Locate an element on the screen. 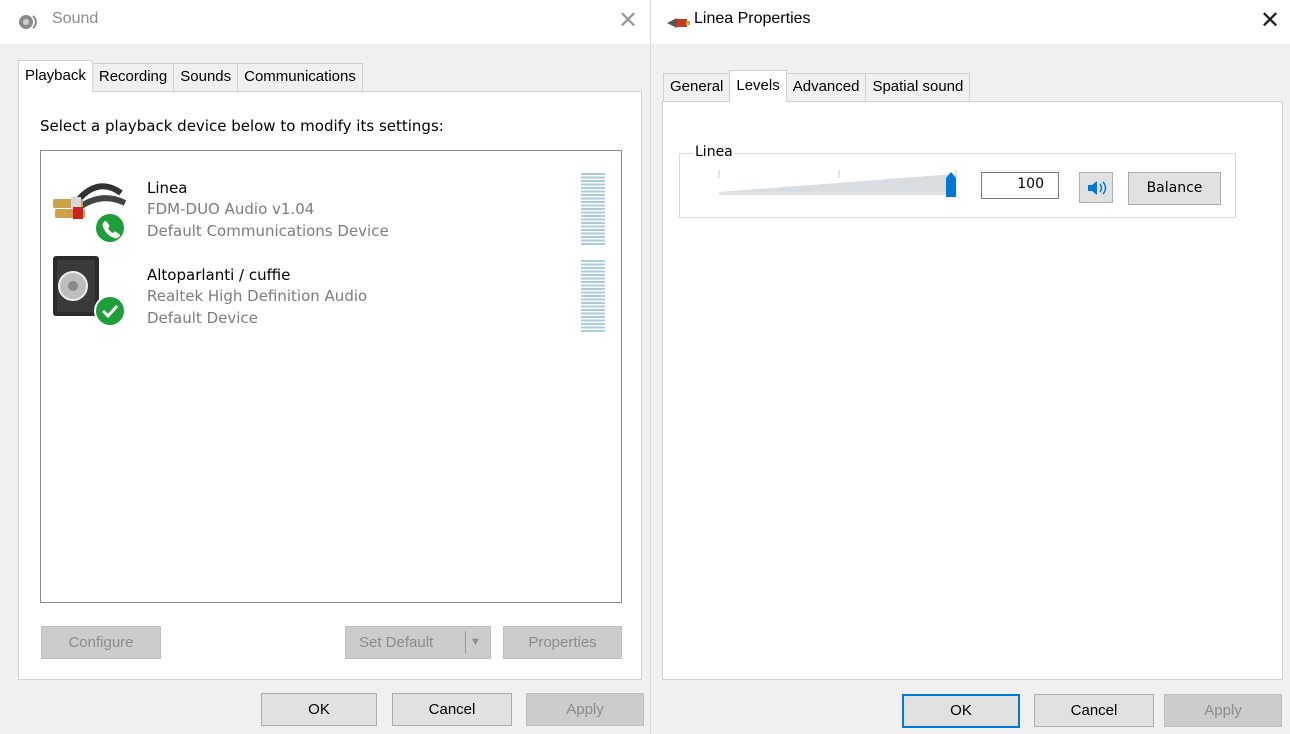 This screenshot has width=1290, height=734. sound-title-bar: Sound ✕ is located at coordinates (325, 22).